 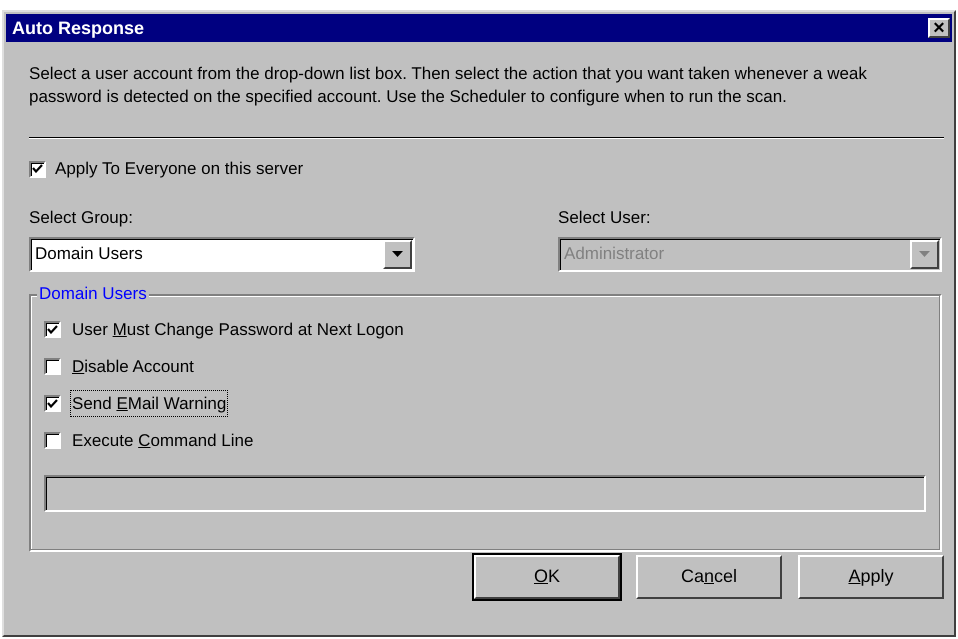 I want to click on checkbox-label: Apply To Everyone on this server, so click(x=179, y=169).